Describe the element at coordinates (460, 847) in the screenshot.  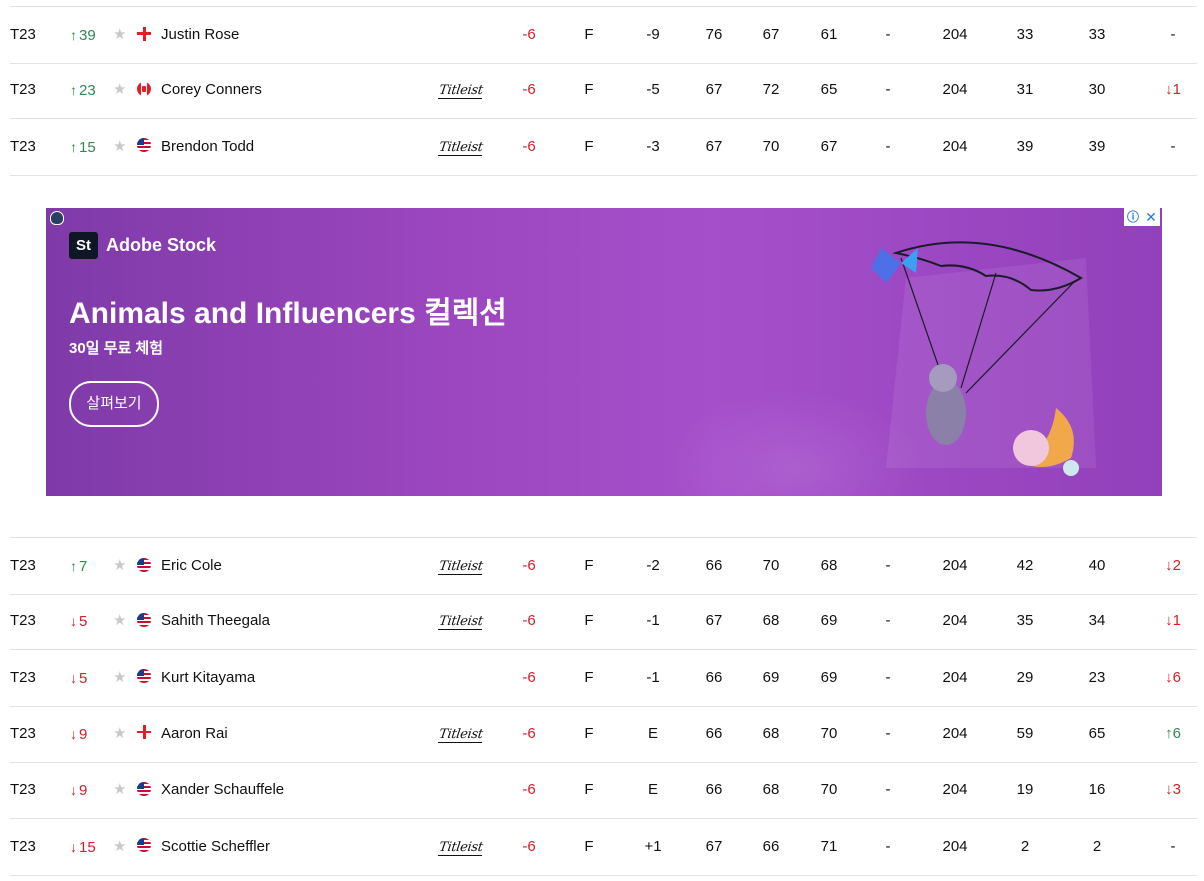
I see `titleist-logo: Titleist` at that location.